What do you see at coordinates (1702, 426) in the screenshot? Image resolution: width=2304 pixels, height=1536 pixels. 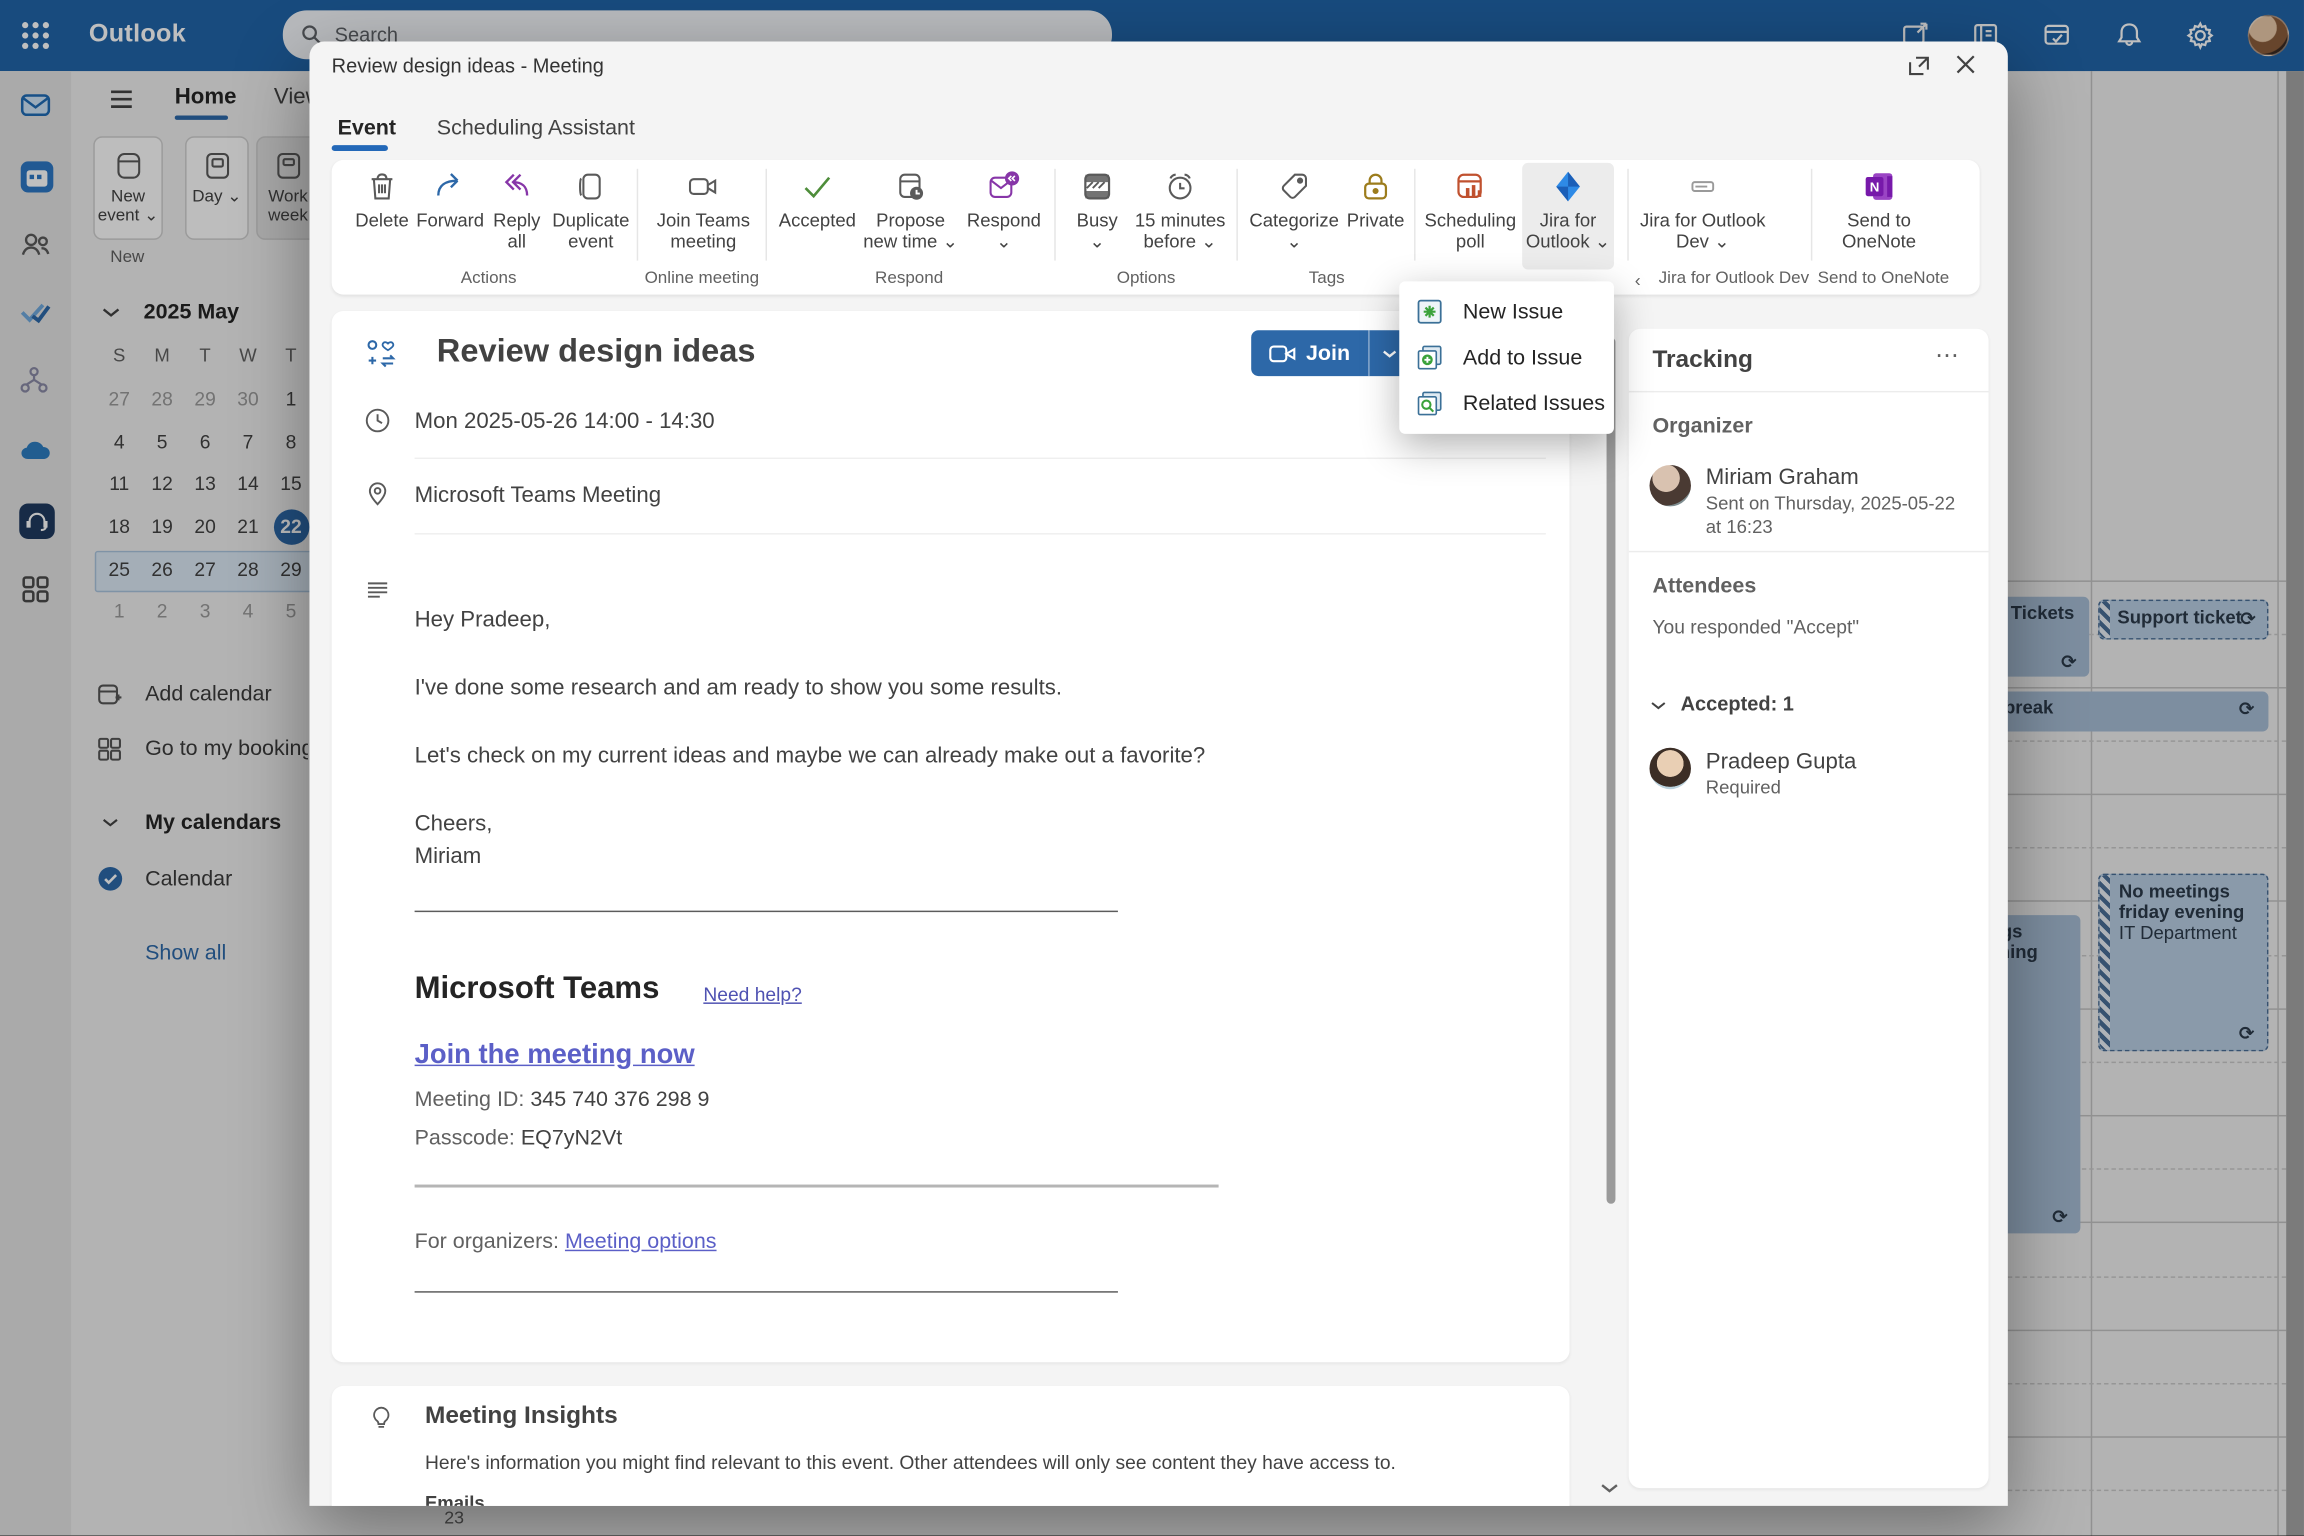 I see `organizer-label: Organizer` at bounding box center [1702, 426].